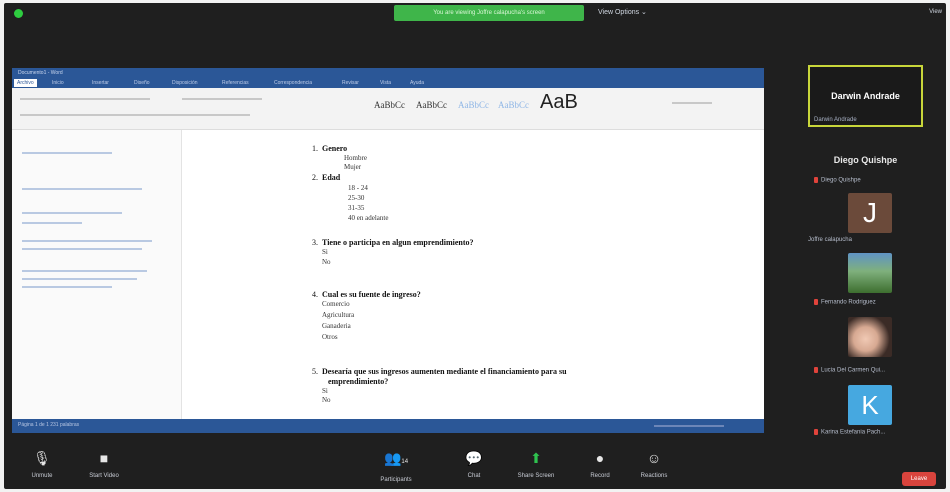 Image resolution: width=950 pixels, height=492 pixels. What do you see at coordinates (356, 198) in the screenshot?
I see `option: 25-30` at bounding box center [356, 198].